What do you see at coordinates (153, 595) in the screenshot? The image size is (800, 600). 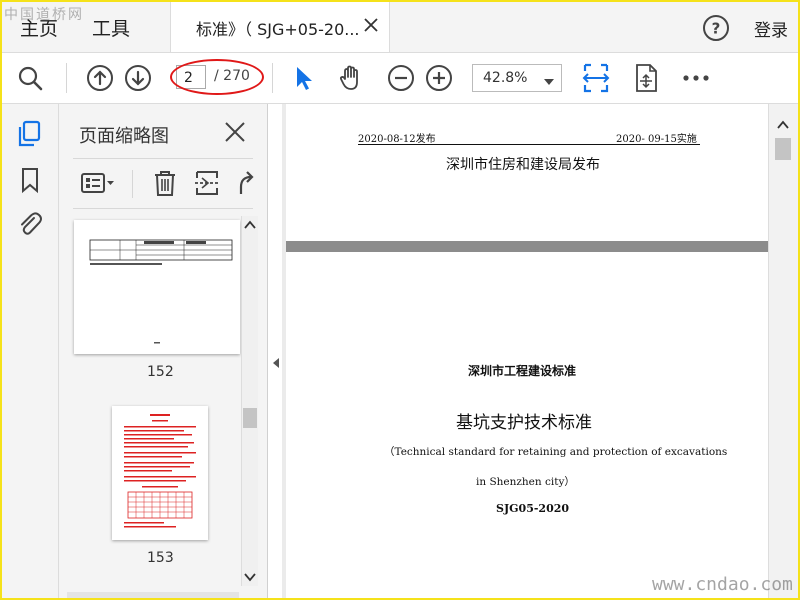 I see `thumbnail-horizontal-scrollbar` at bounding box center [153, 595].